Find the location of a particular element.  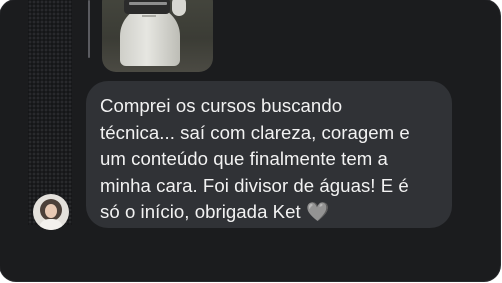

message-line: um conteúdo que finalmente tem a is located at coordinates (244, 158).